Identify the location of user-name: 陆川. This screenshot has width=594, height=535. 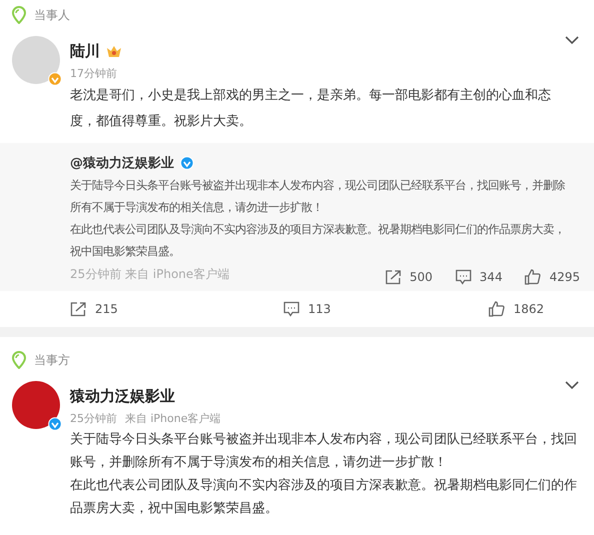
(85, 51).